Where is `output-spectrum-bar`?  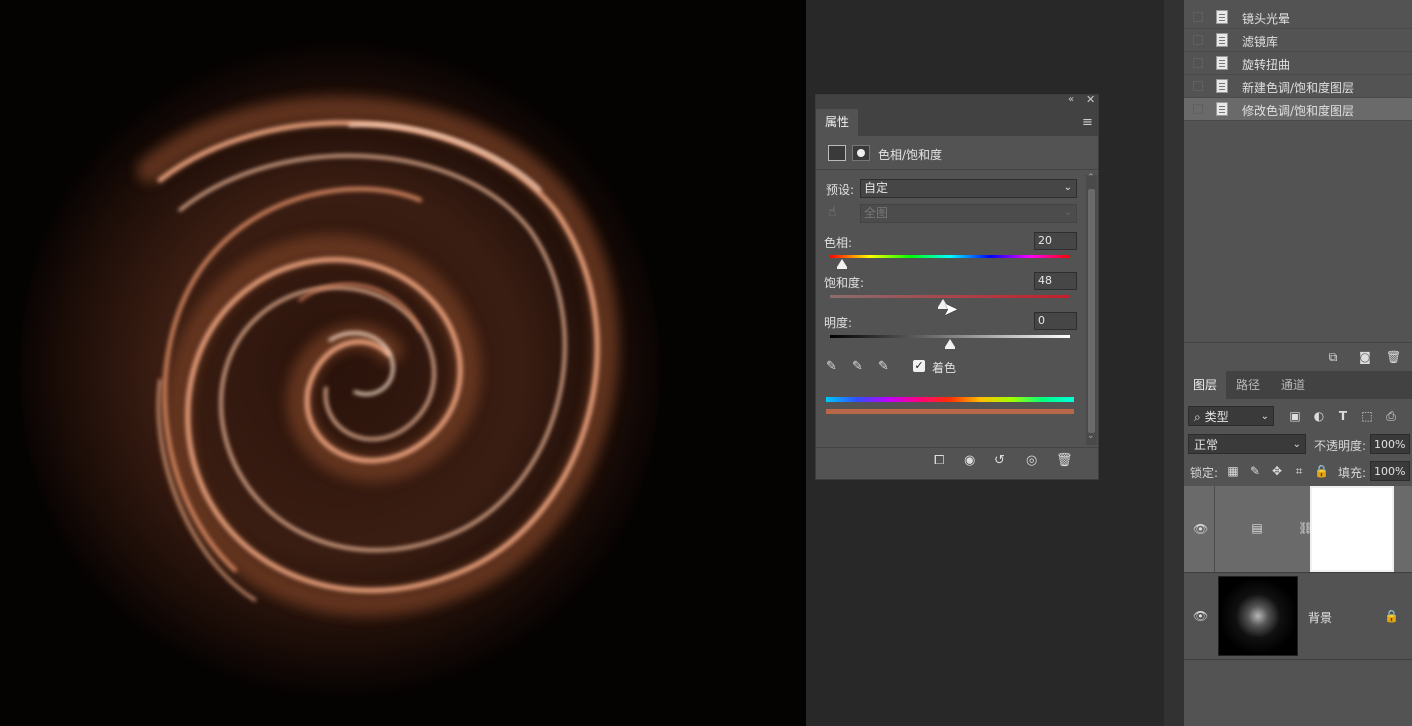
output-spectrum-bar is located at coordinates (950, 411).